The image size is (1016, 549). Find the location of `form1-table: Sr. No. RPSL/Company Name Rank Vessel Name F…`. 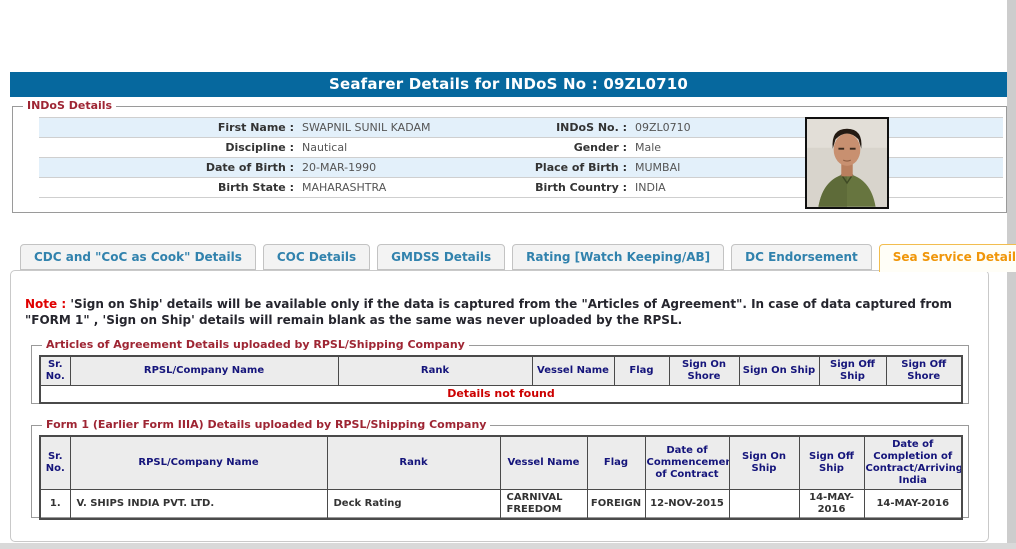

form1-table: Sr. No. RPSL/Company Name Rank Vessel Name F… is located at coordinates (501, 477).